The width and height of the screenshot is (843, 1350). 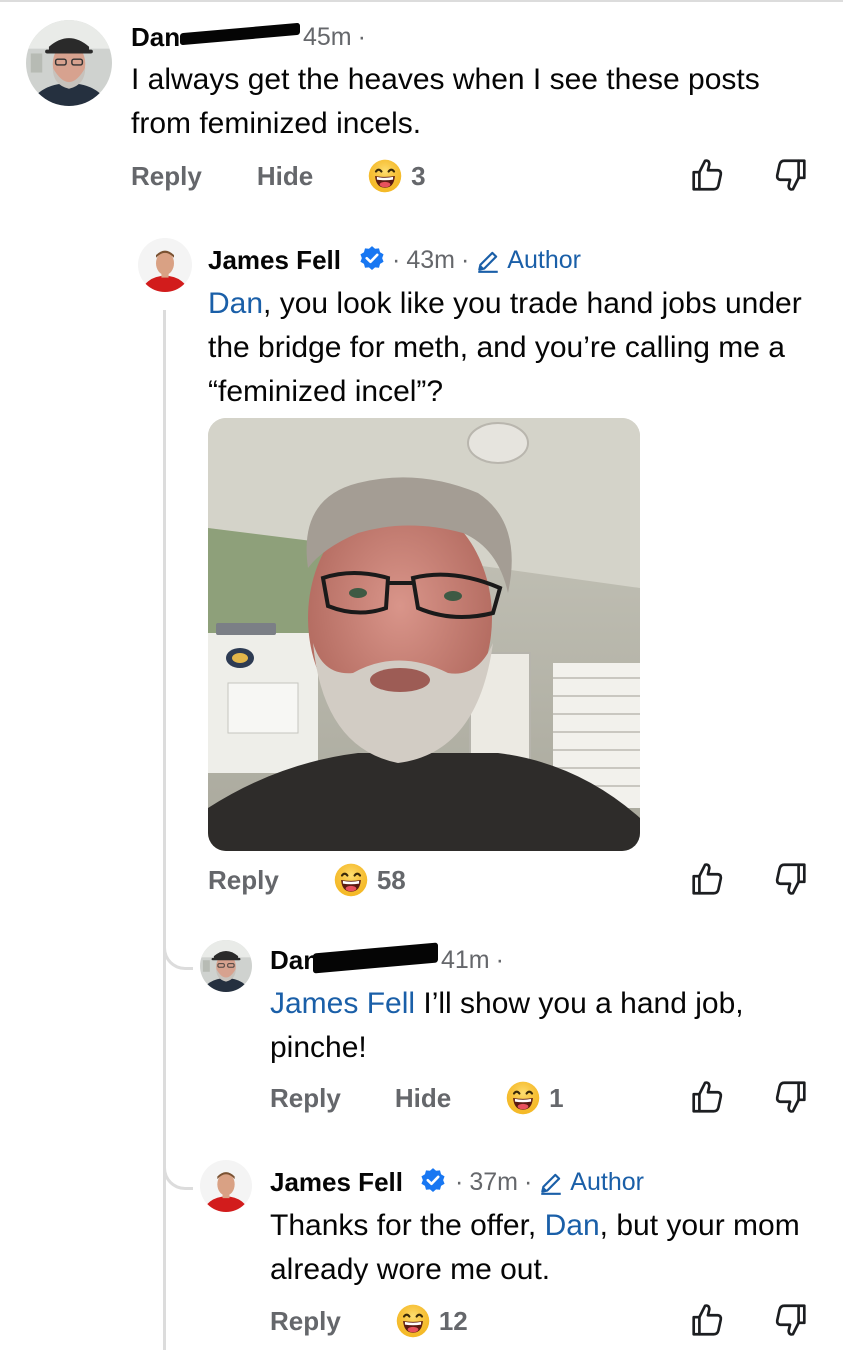 I want to click on comment-time: 41m, so click(x=465, y=960).